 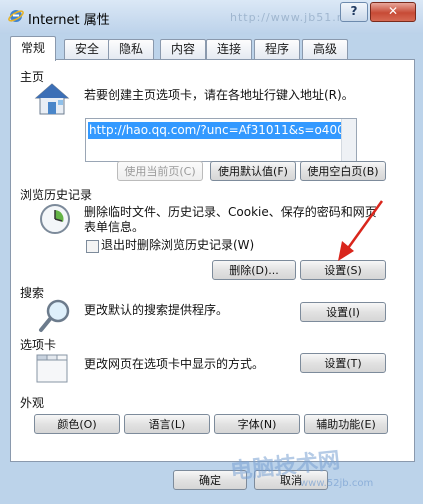 I want to click on tab-general: 常规, so click(x=33, y=48).